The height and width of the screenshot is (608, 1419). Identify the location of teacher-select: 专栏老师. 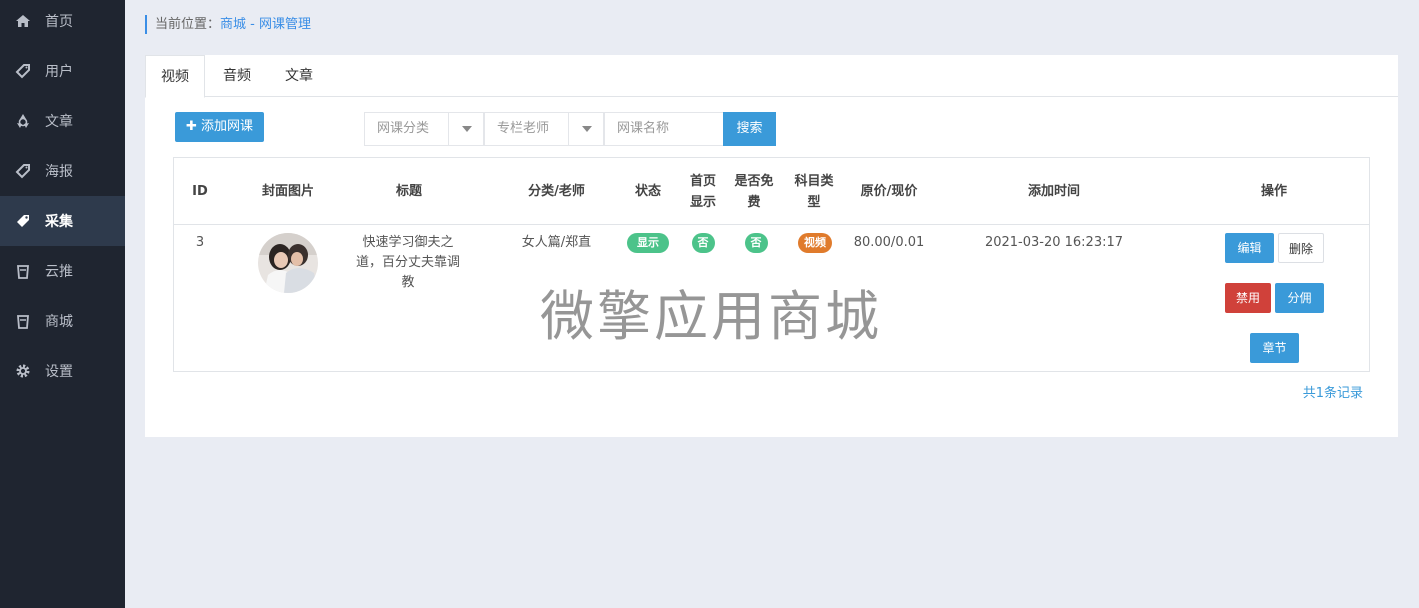
(544, 129).